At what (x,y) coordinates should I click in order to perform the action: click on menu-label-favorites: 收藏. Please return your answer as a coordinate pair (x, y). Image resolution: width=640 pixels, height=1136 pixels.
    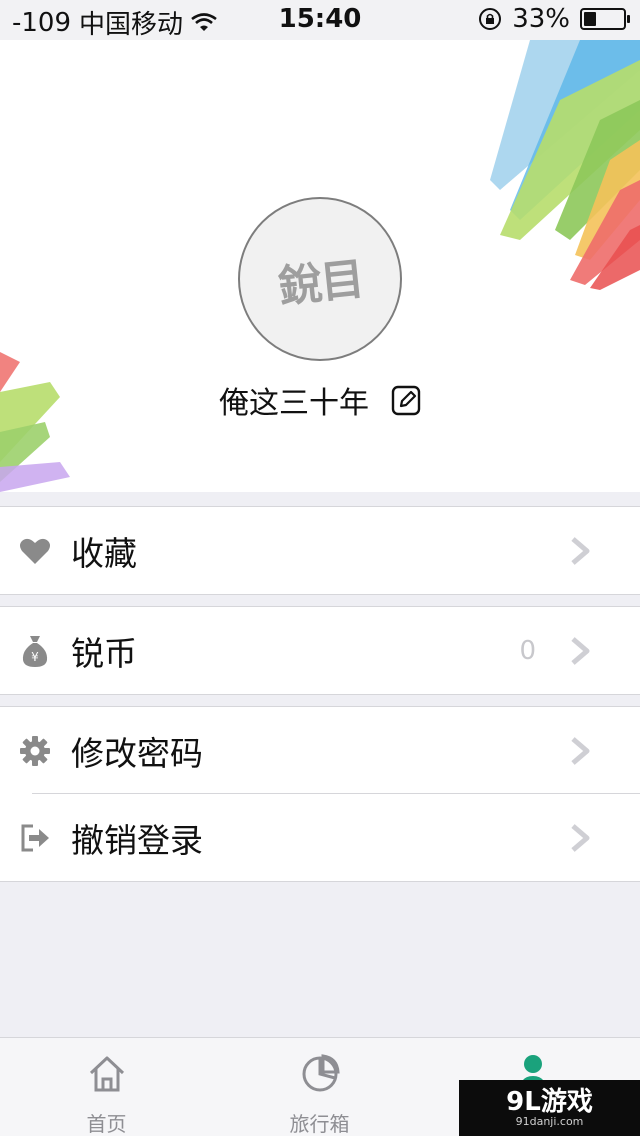
    Looking at the image, I should click on (104, 553).